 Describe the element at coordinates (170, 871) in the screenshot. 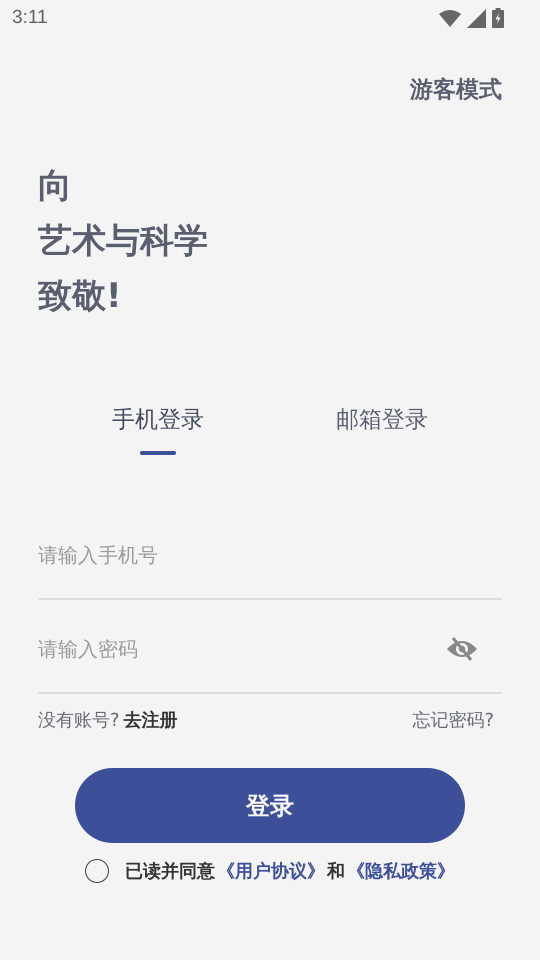

I see `agreement-text: 已读并同意` at that location.